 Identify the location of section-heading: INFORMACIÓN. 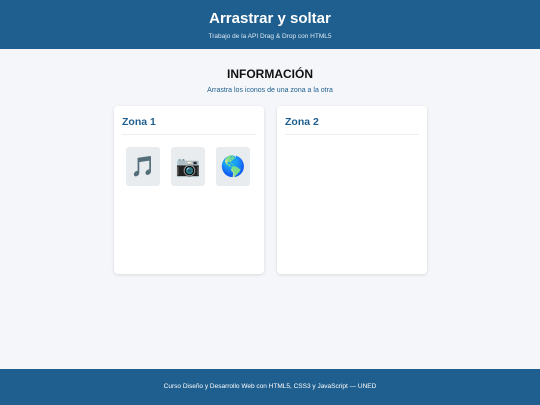
(270, 74).